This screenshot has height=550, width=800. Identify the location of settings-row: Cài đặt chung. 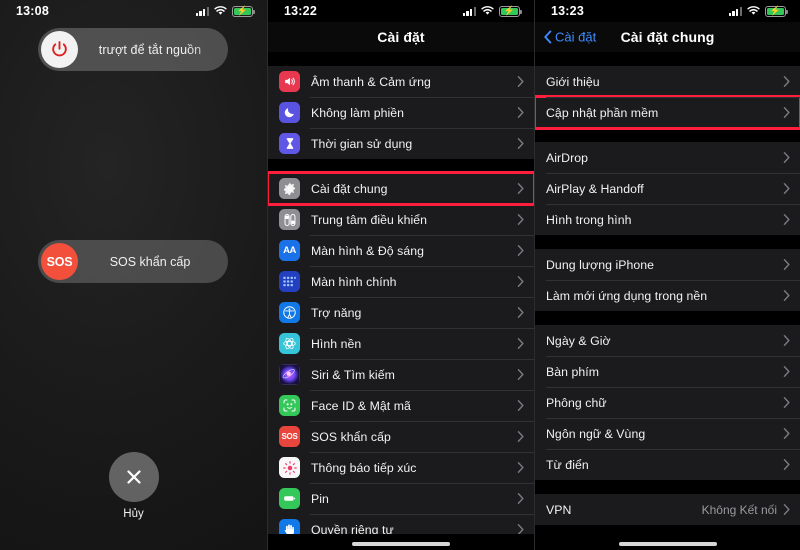
(401, 188).